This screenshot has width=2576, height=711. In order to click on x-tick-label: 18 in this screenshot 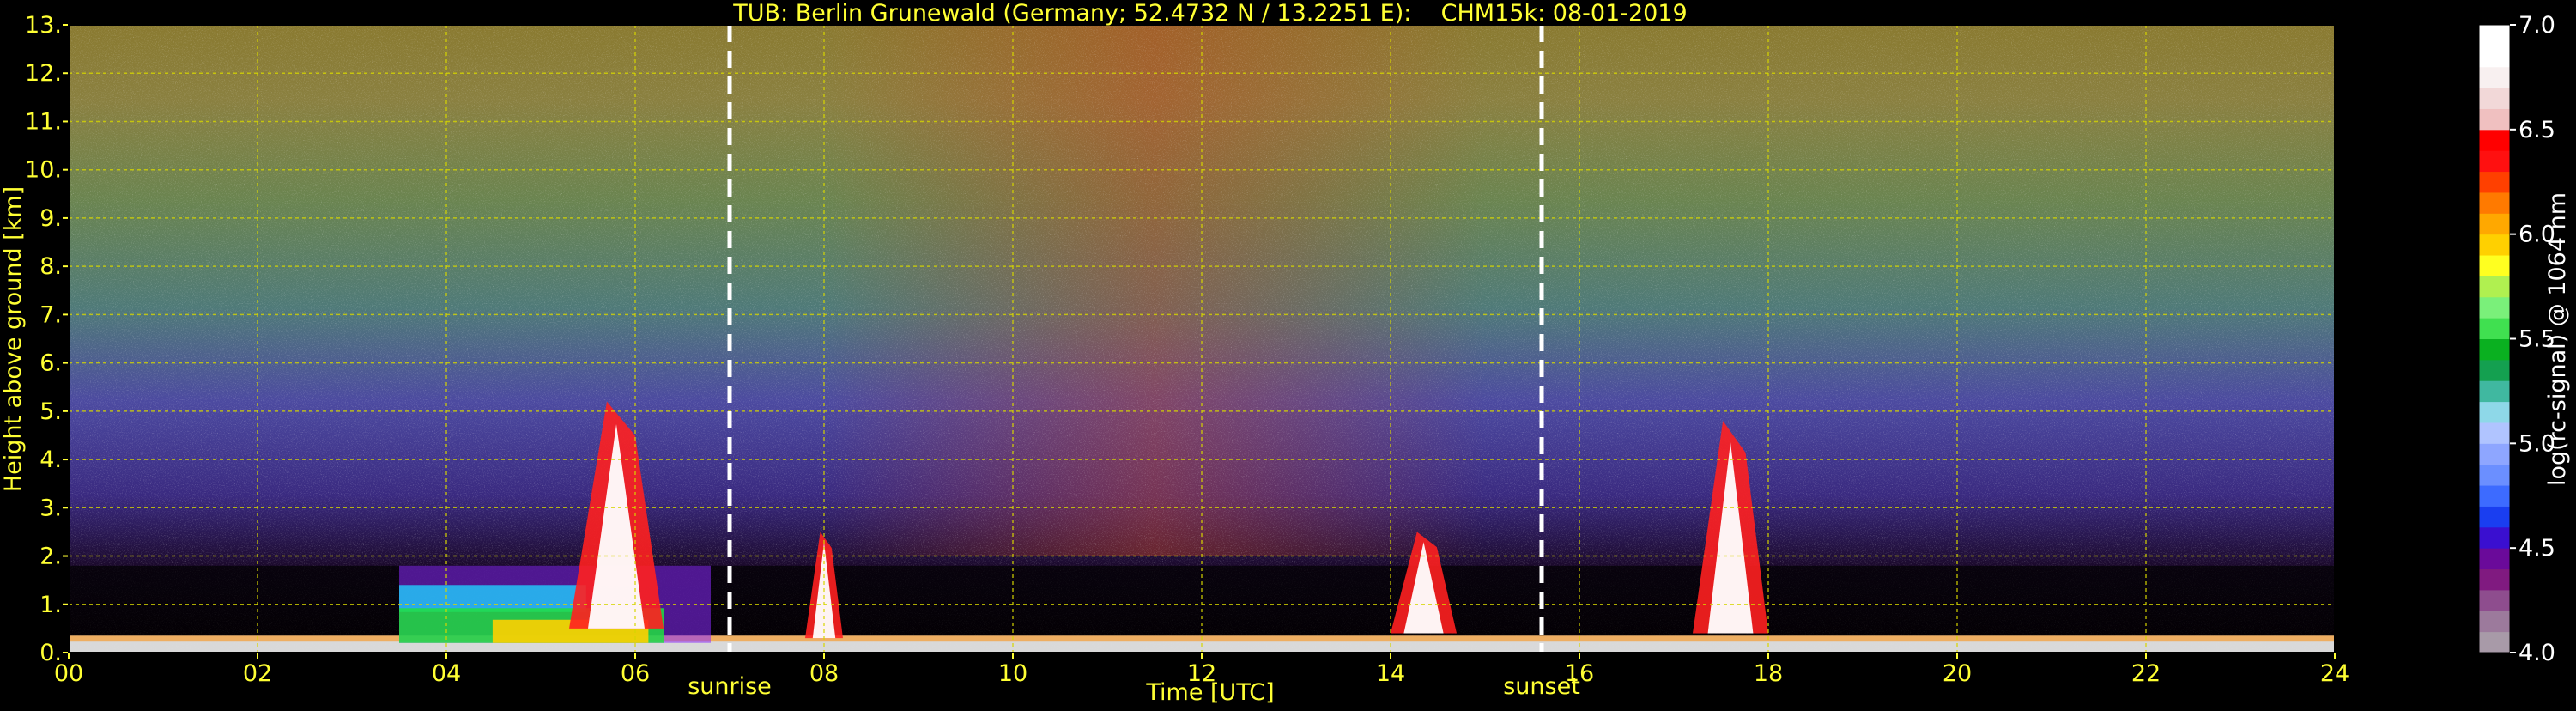, I will do `click(1768, 673)`.